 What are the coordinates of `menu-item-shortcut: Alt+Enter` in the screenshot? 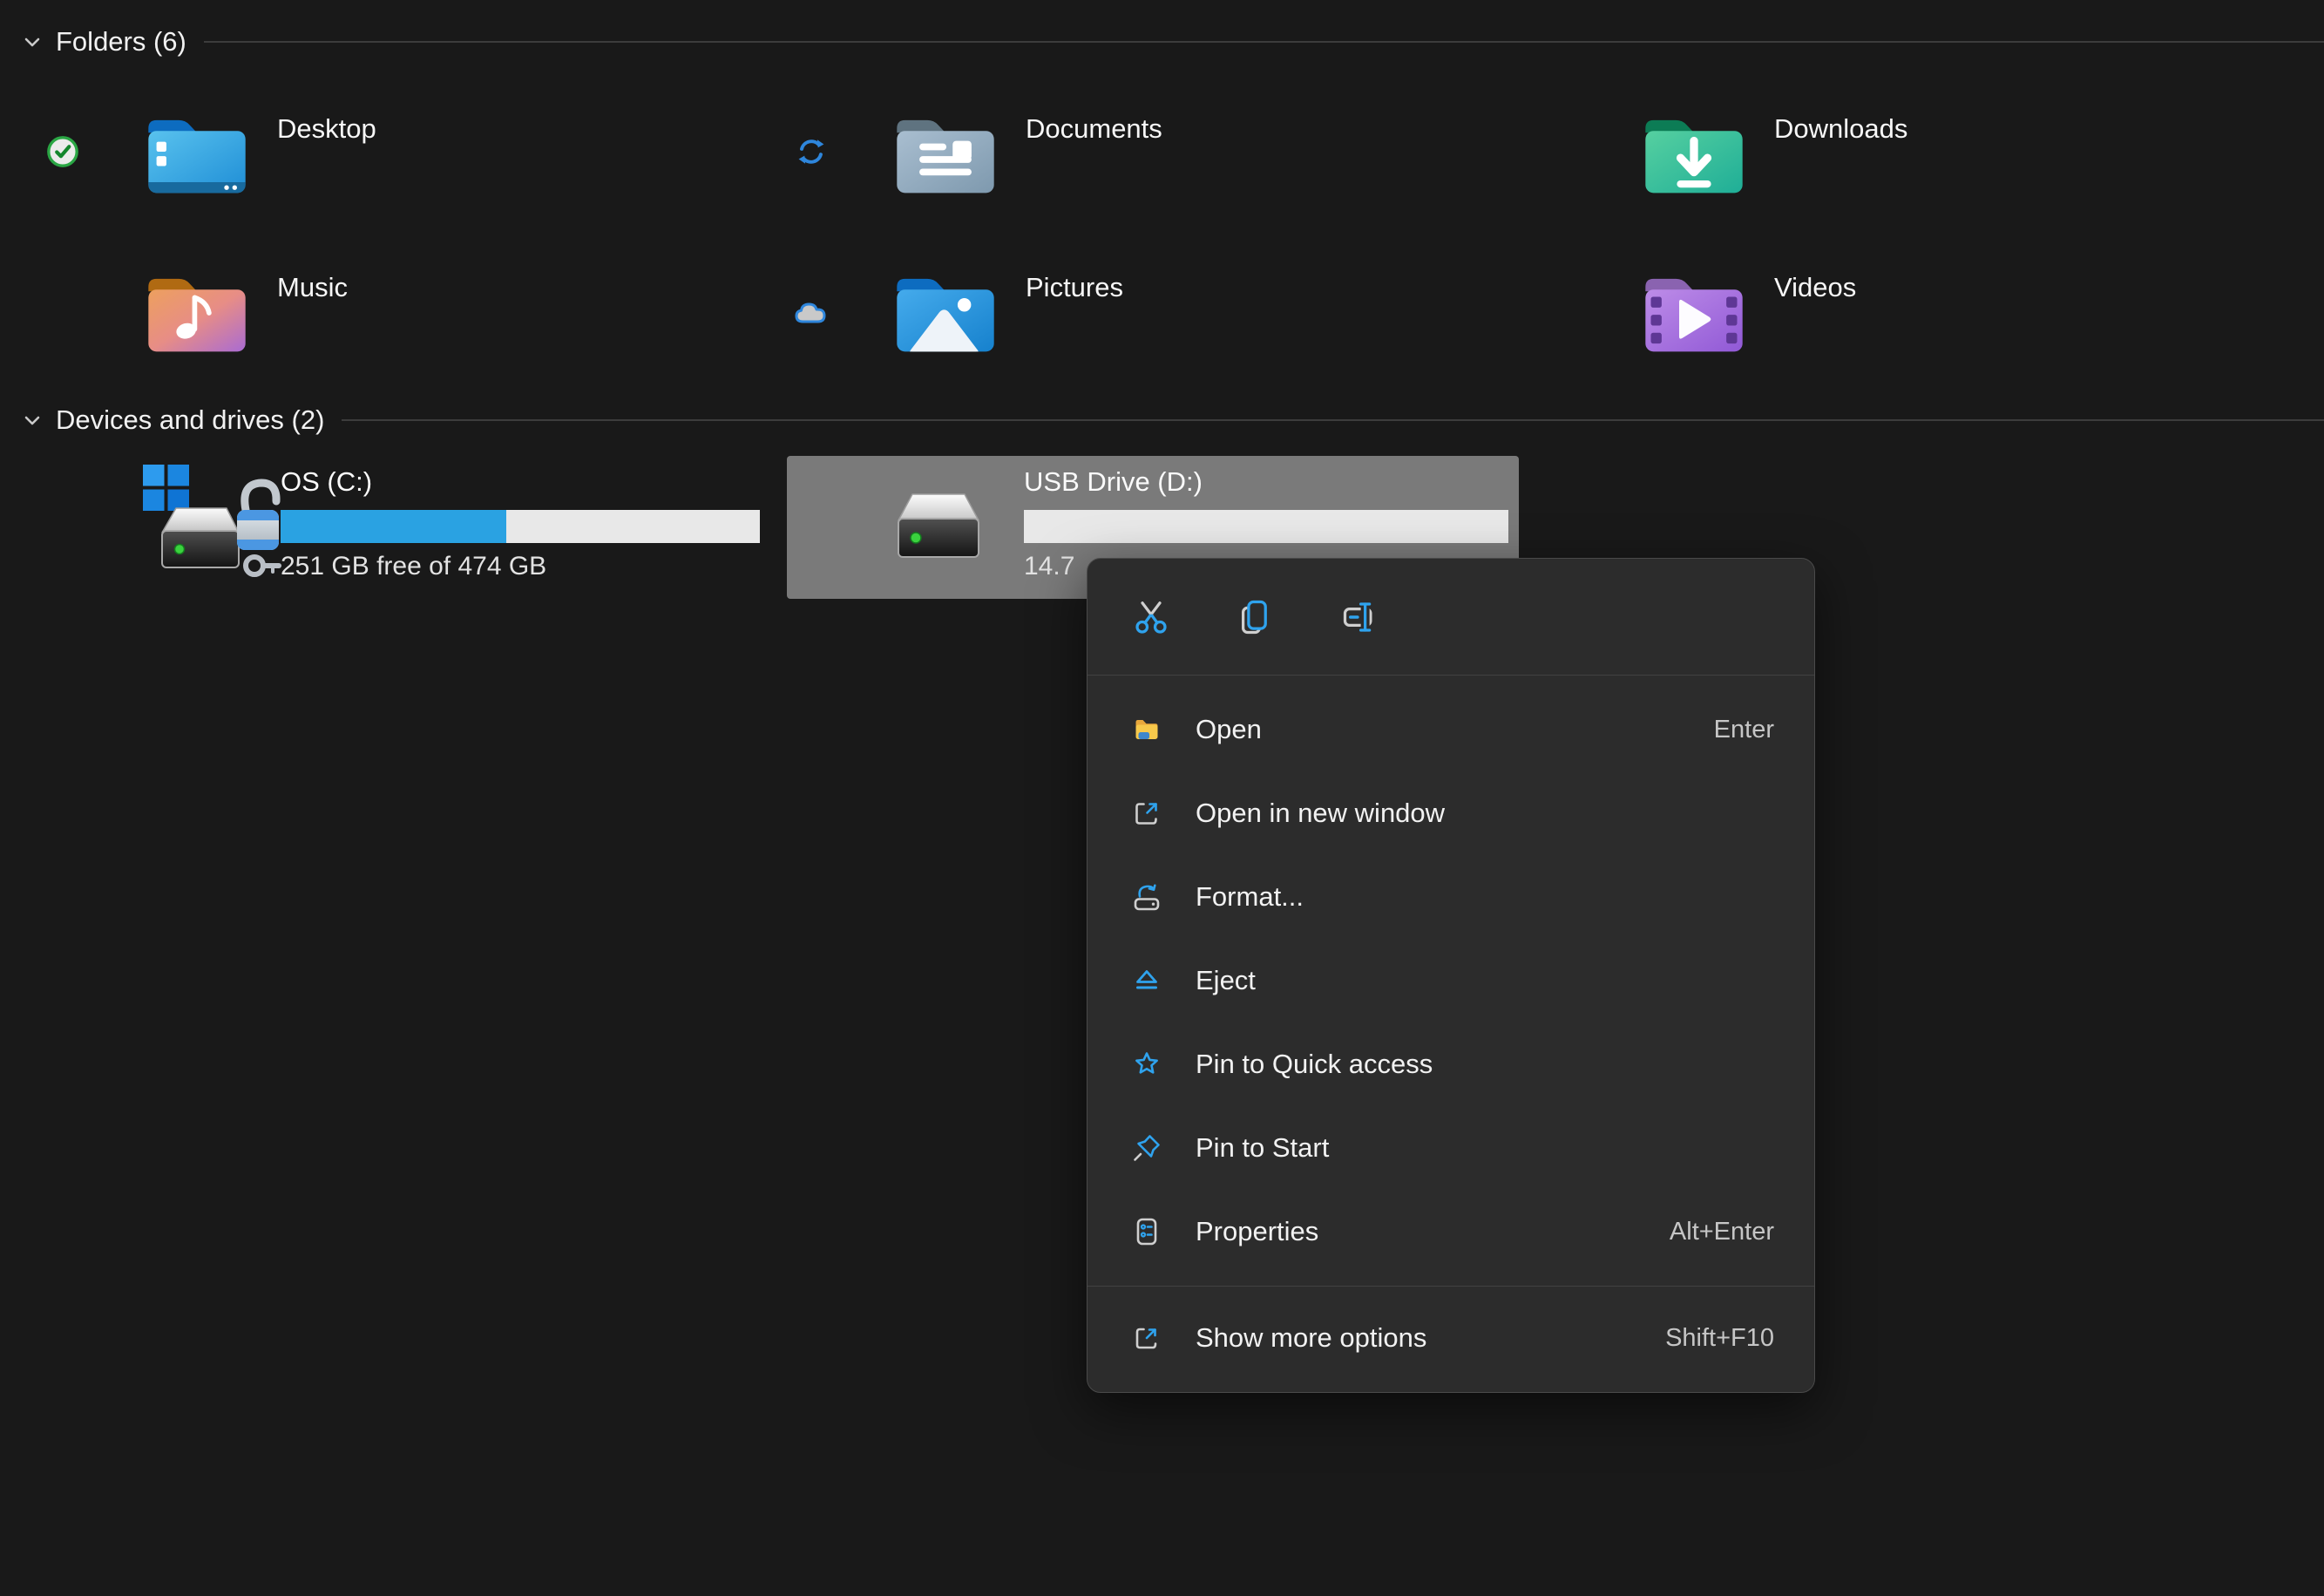 It's located at (1722, 1231).